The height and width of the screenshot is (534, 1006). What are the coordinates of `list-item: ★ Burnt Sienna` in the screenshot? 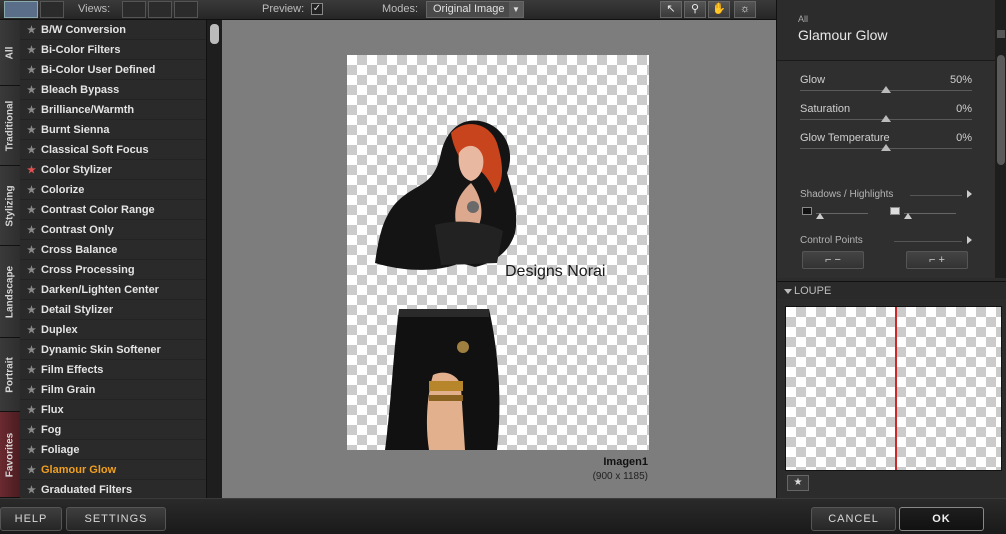 It's located at (113, 130).